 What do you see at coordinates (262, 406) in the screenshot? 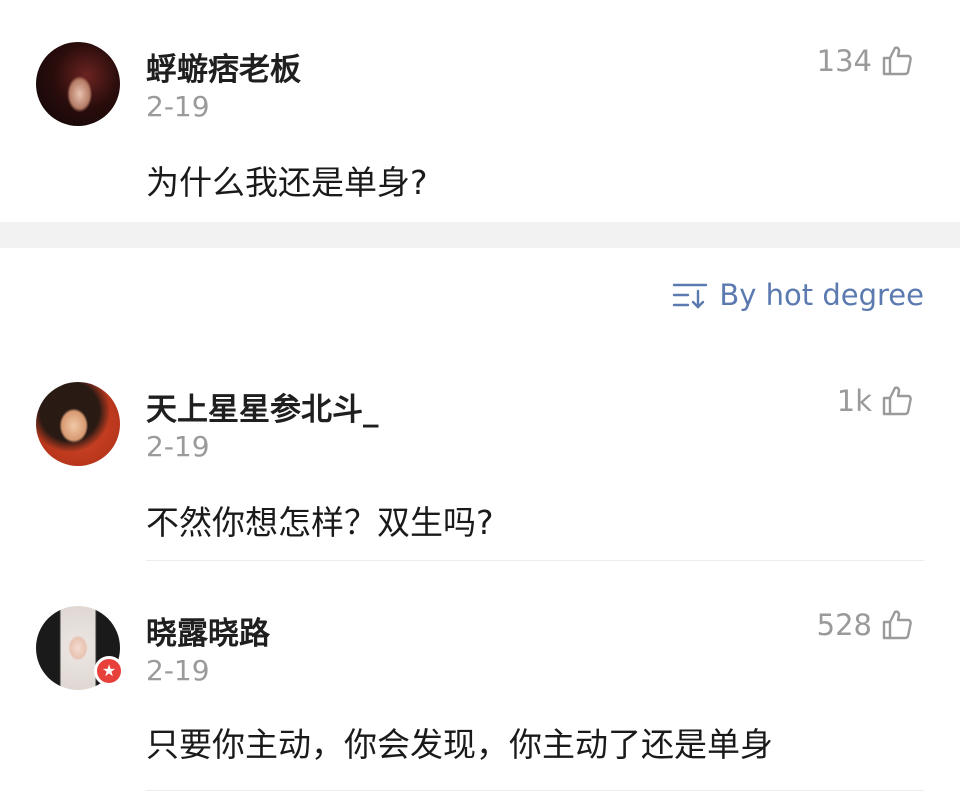
I see `comment-username: 天上星星参北斗_` at bounding box center [262, 406].